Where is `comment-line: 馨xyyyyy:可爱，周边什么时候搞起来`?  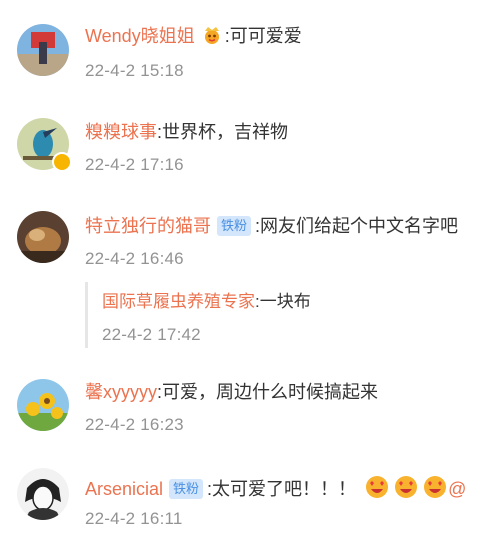 comment-line: 馨xyyyyy:可爱，周边什么时候搞起来 is located at coordinates (231, 392).